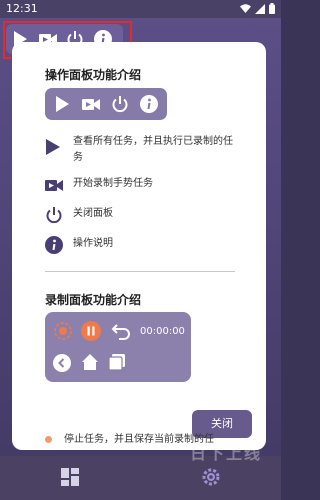 The width and height of the screenshot is (320, 500). Describe the element at coordinates (93, 75) in the screenshot. I see `section-title-operation-panel: 操作面板功能介绍` at that location.